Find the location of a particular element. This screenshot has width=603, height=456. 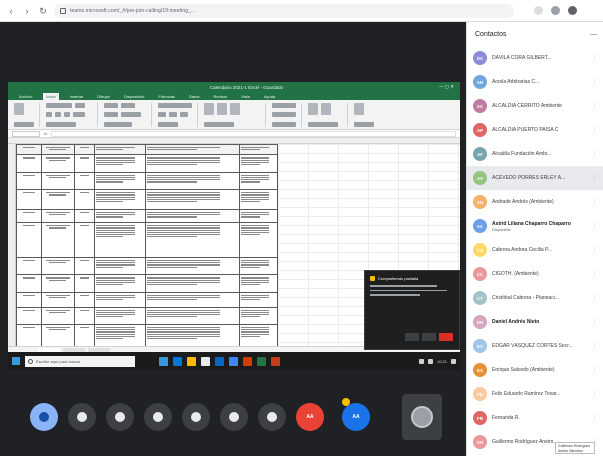

notifications-icon is located at coordinates (453, 361).